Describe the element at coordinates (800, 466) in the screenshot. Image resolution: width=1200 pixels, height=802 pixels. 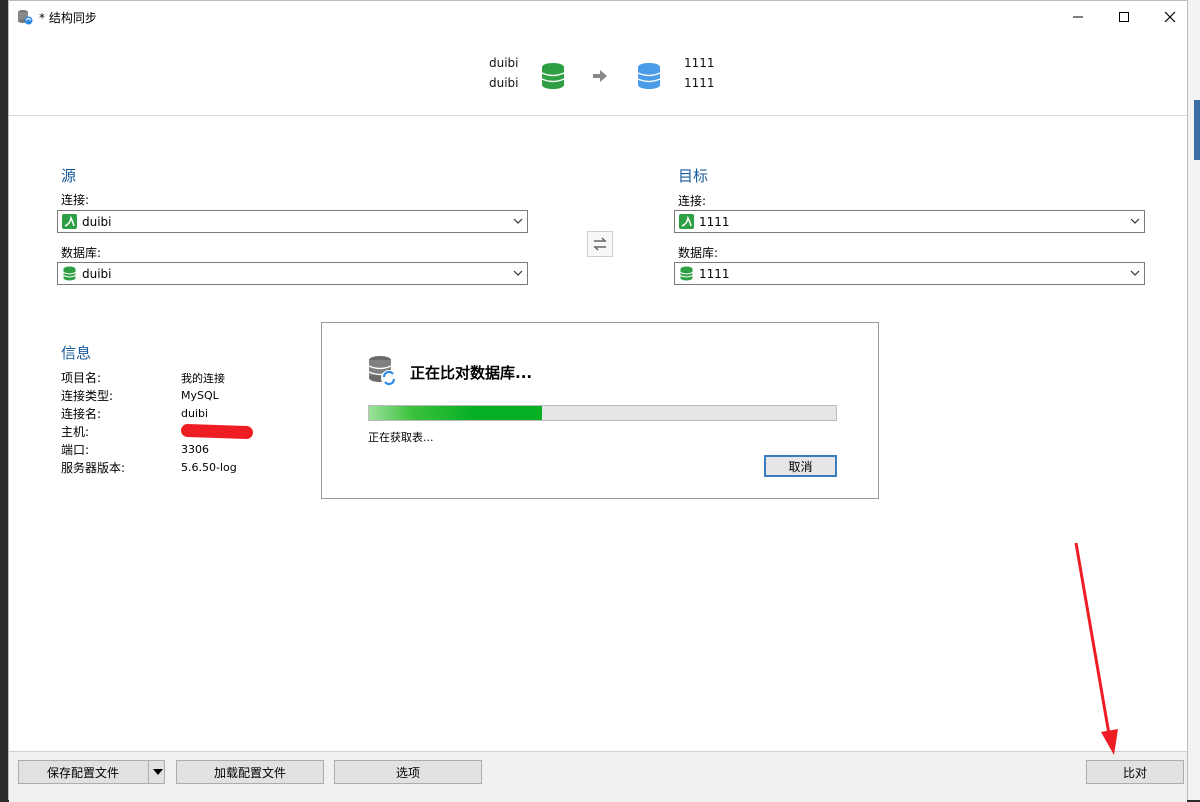
I see `cancel-button: 取消` at that location.